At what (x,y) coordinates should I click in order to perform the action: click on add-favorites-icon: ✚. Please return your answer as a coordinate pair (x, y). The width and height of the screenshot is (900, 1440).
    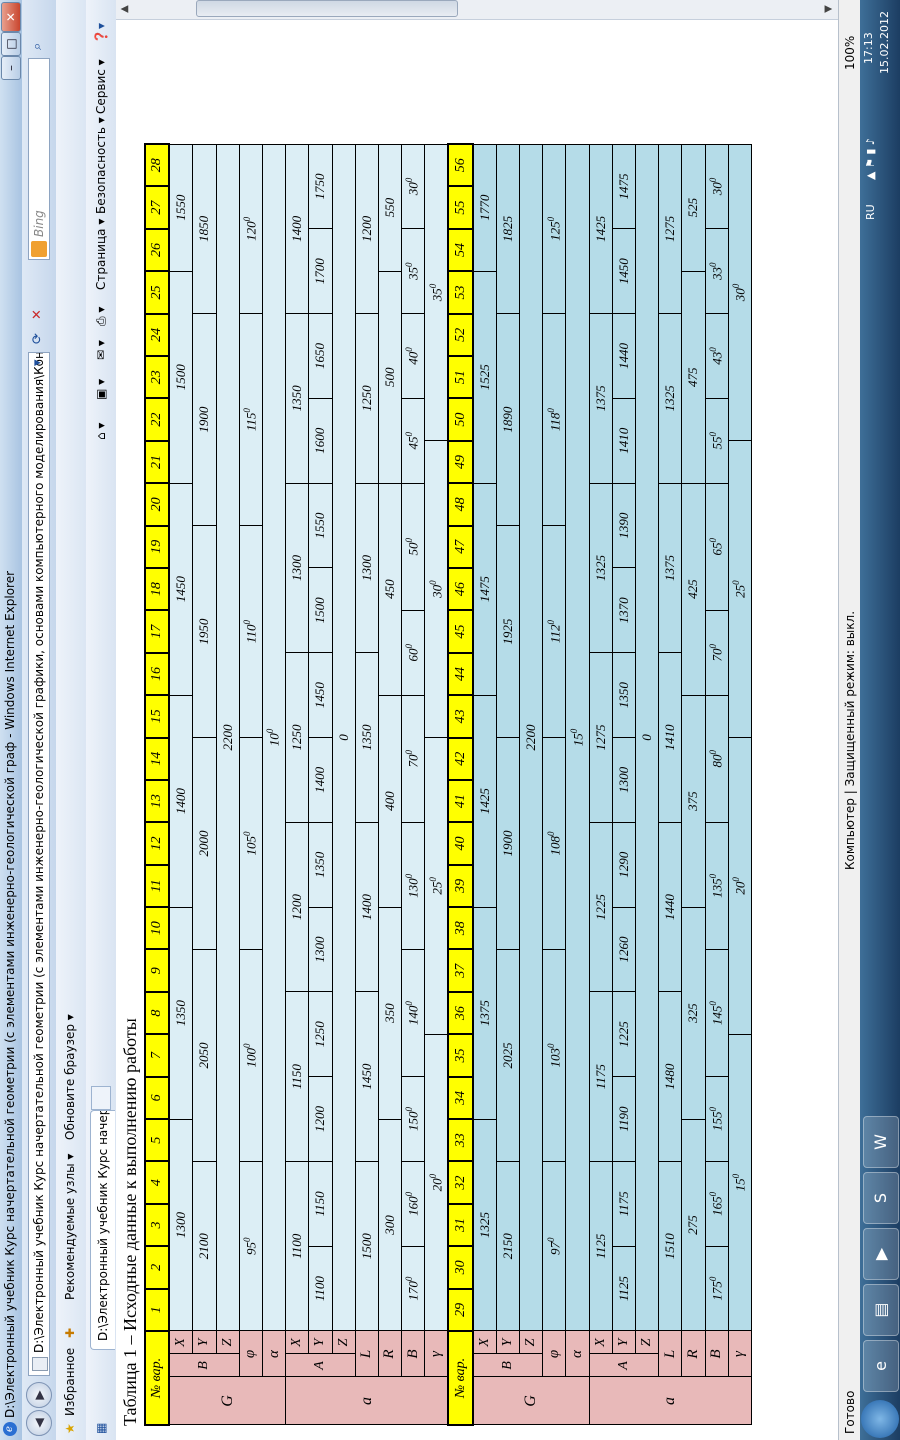
    Looking at the image, I should click on (70, 1333).